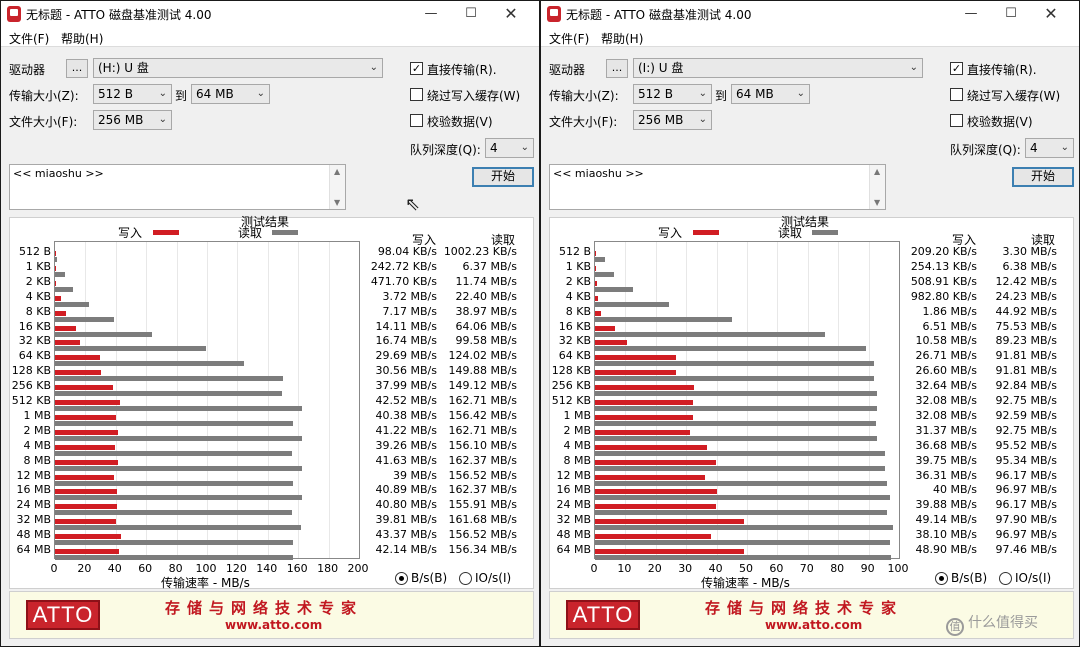  Describe the element at coordinates (946, 475) in the screenshot. I see `write-value: 36.31 MB/s` at that location.